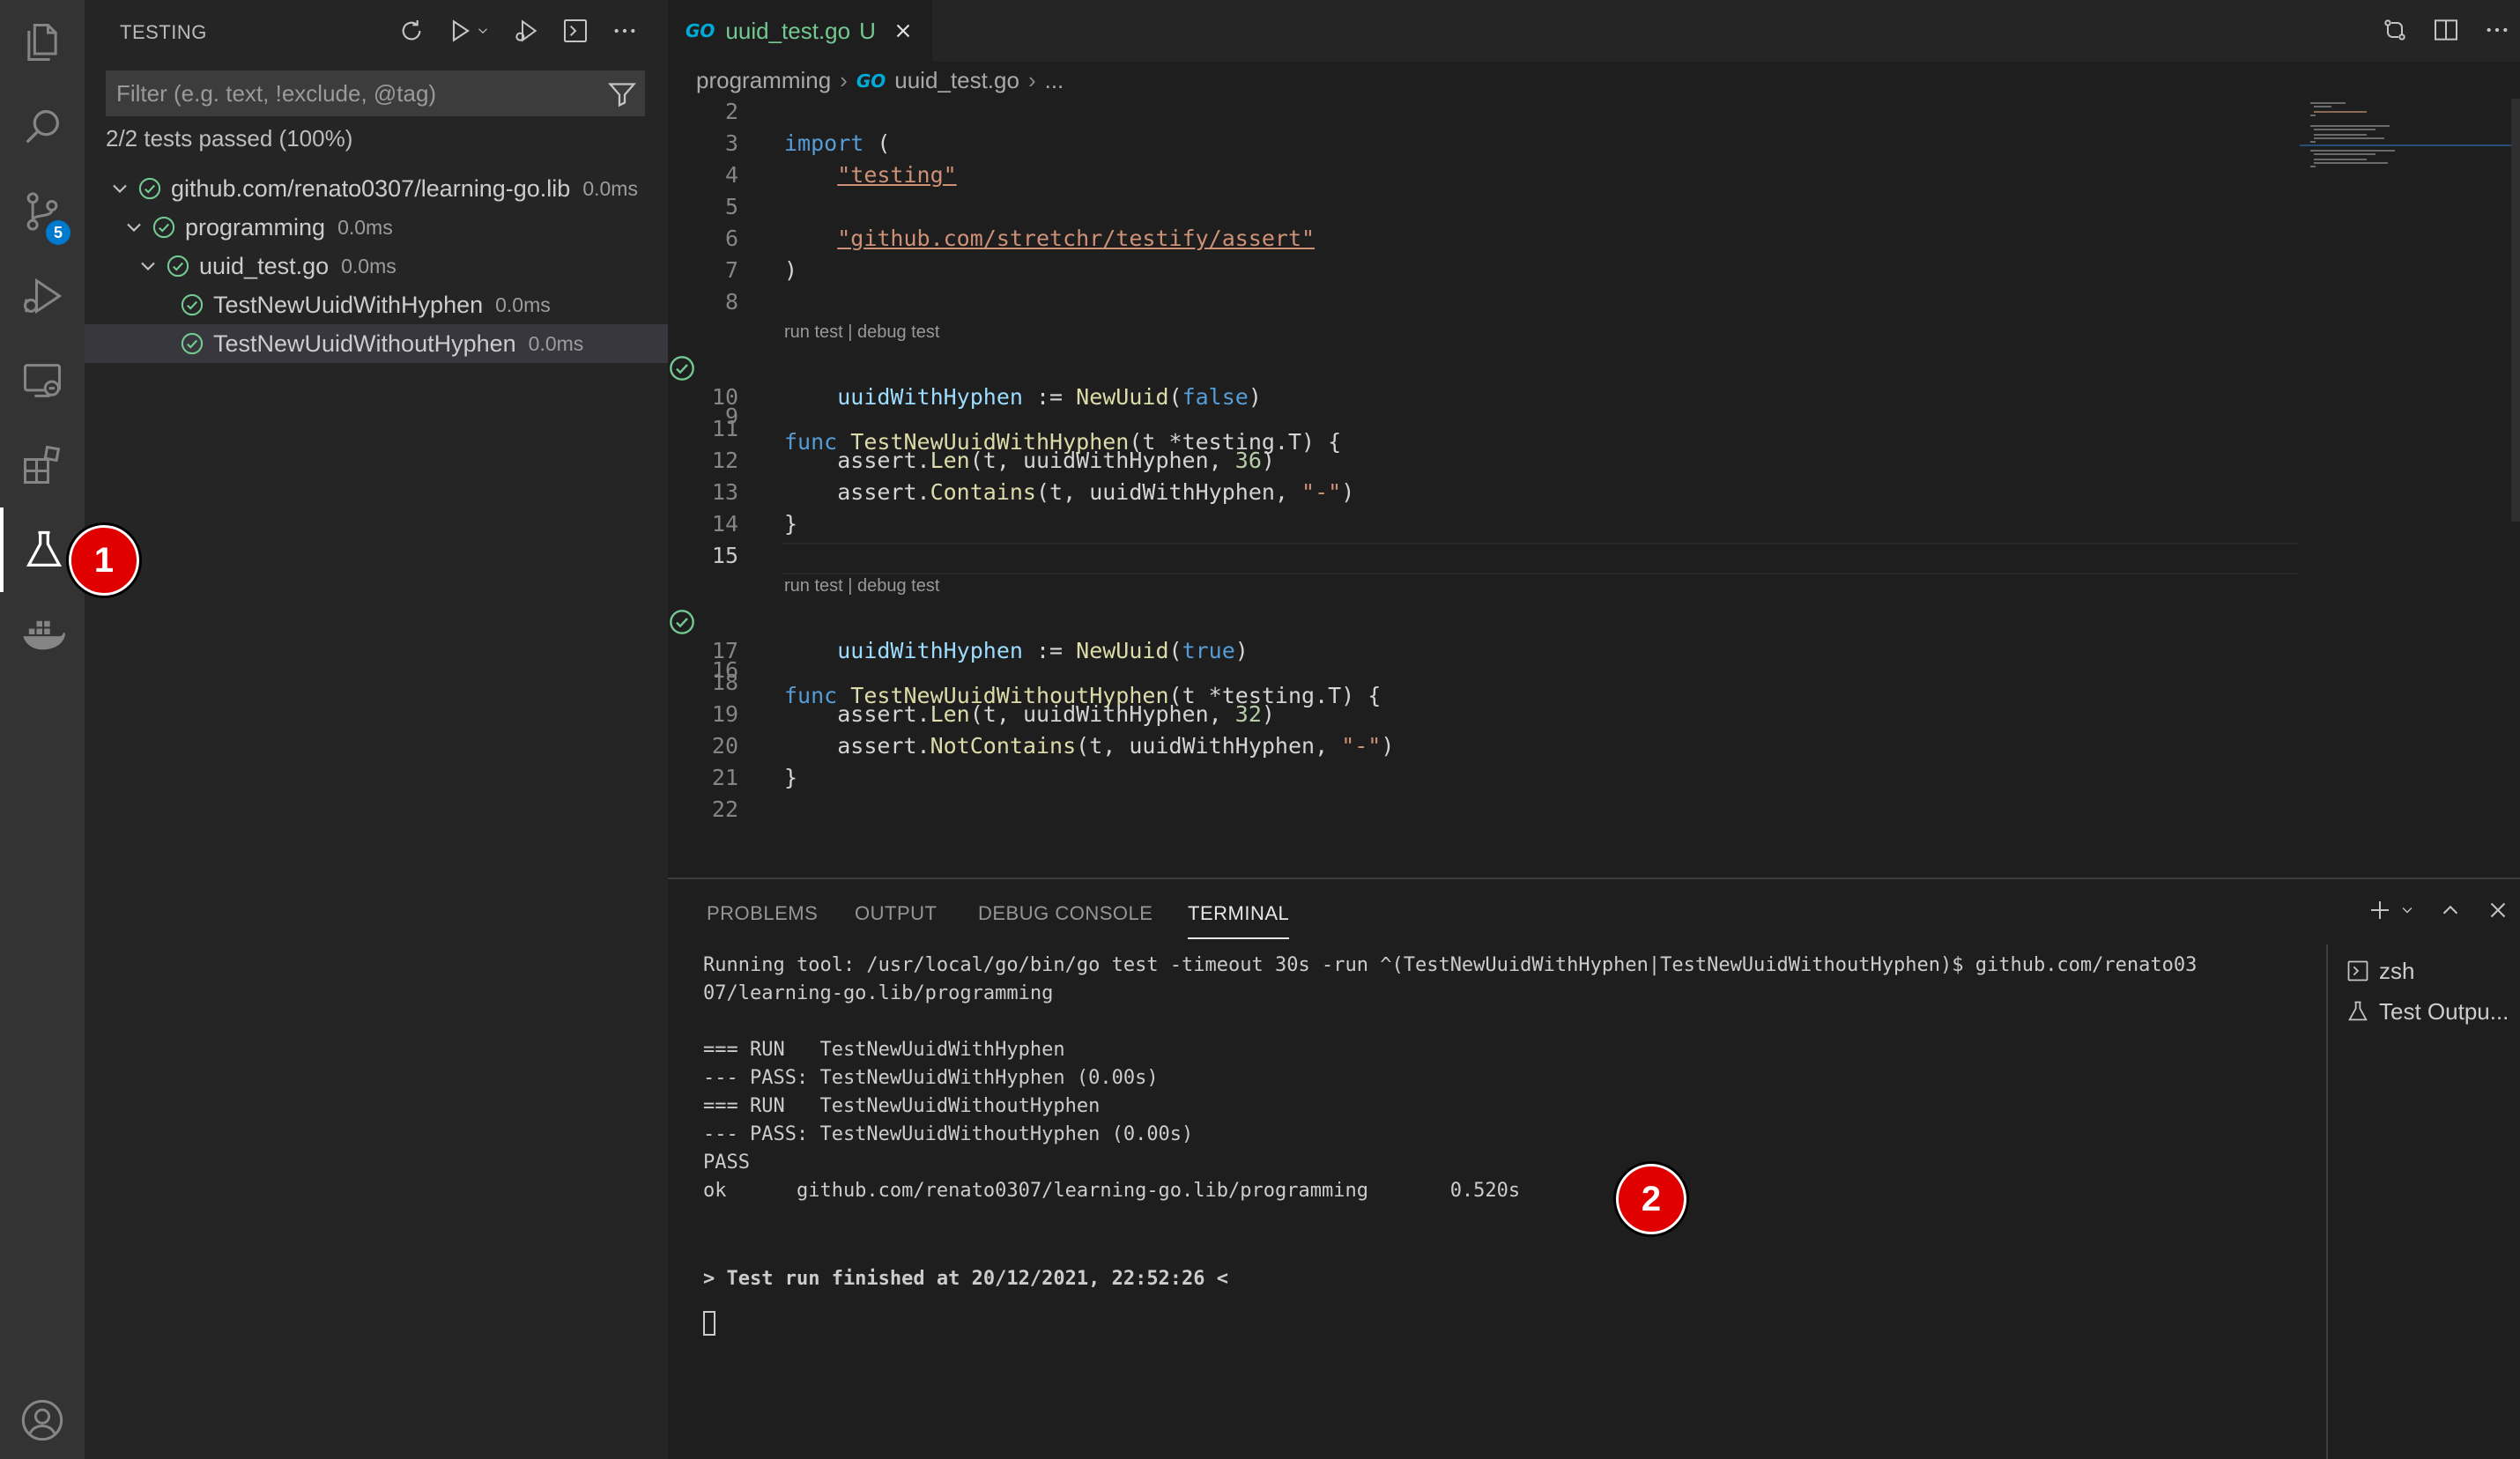  What do you see at coordinates (354, 93) in the screenshot?
I see `test-filter-input` at bounding box center [354, 93].